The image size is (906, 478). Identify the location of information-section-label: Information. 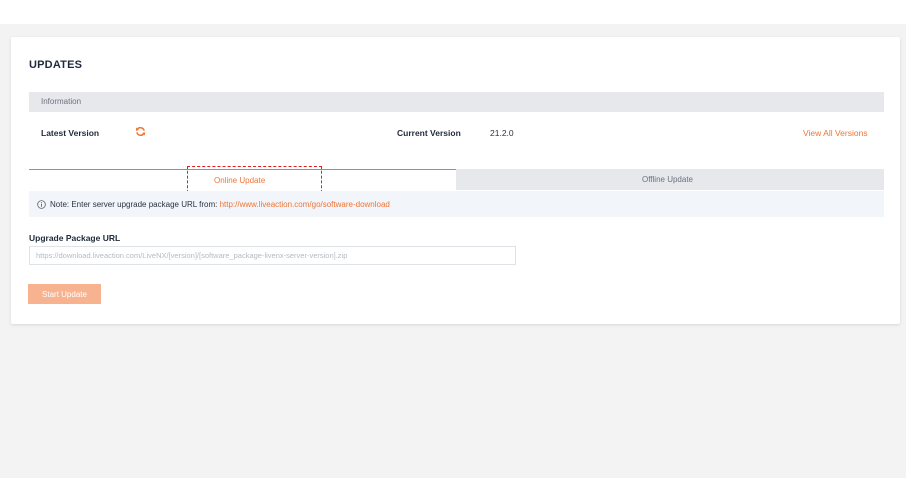
(61, 101).